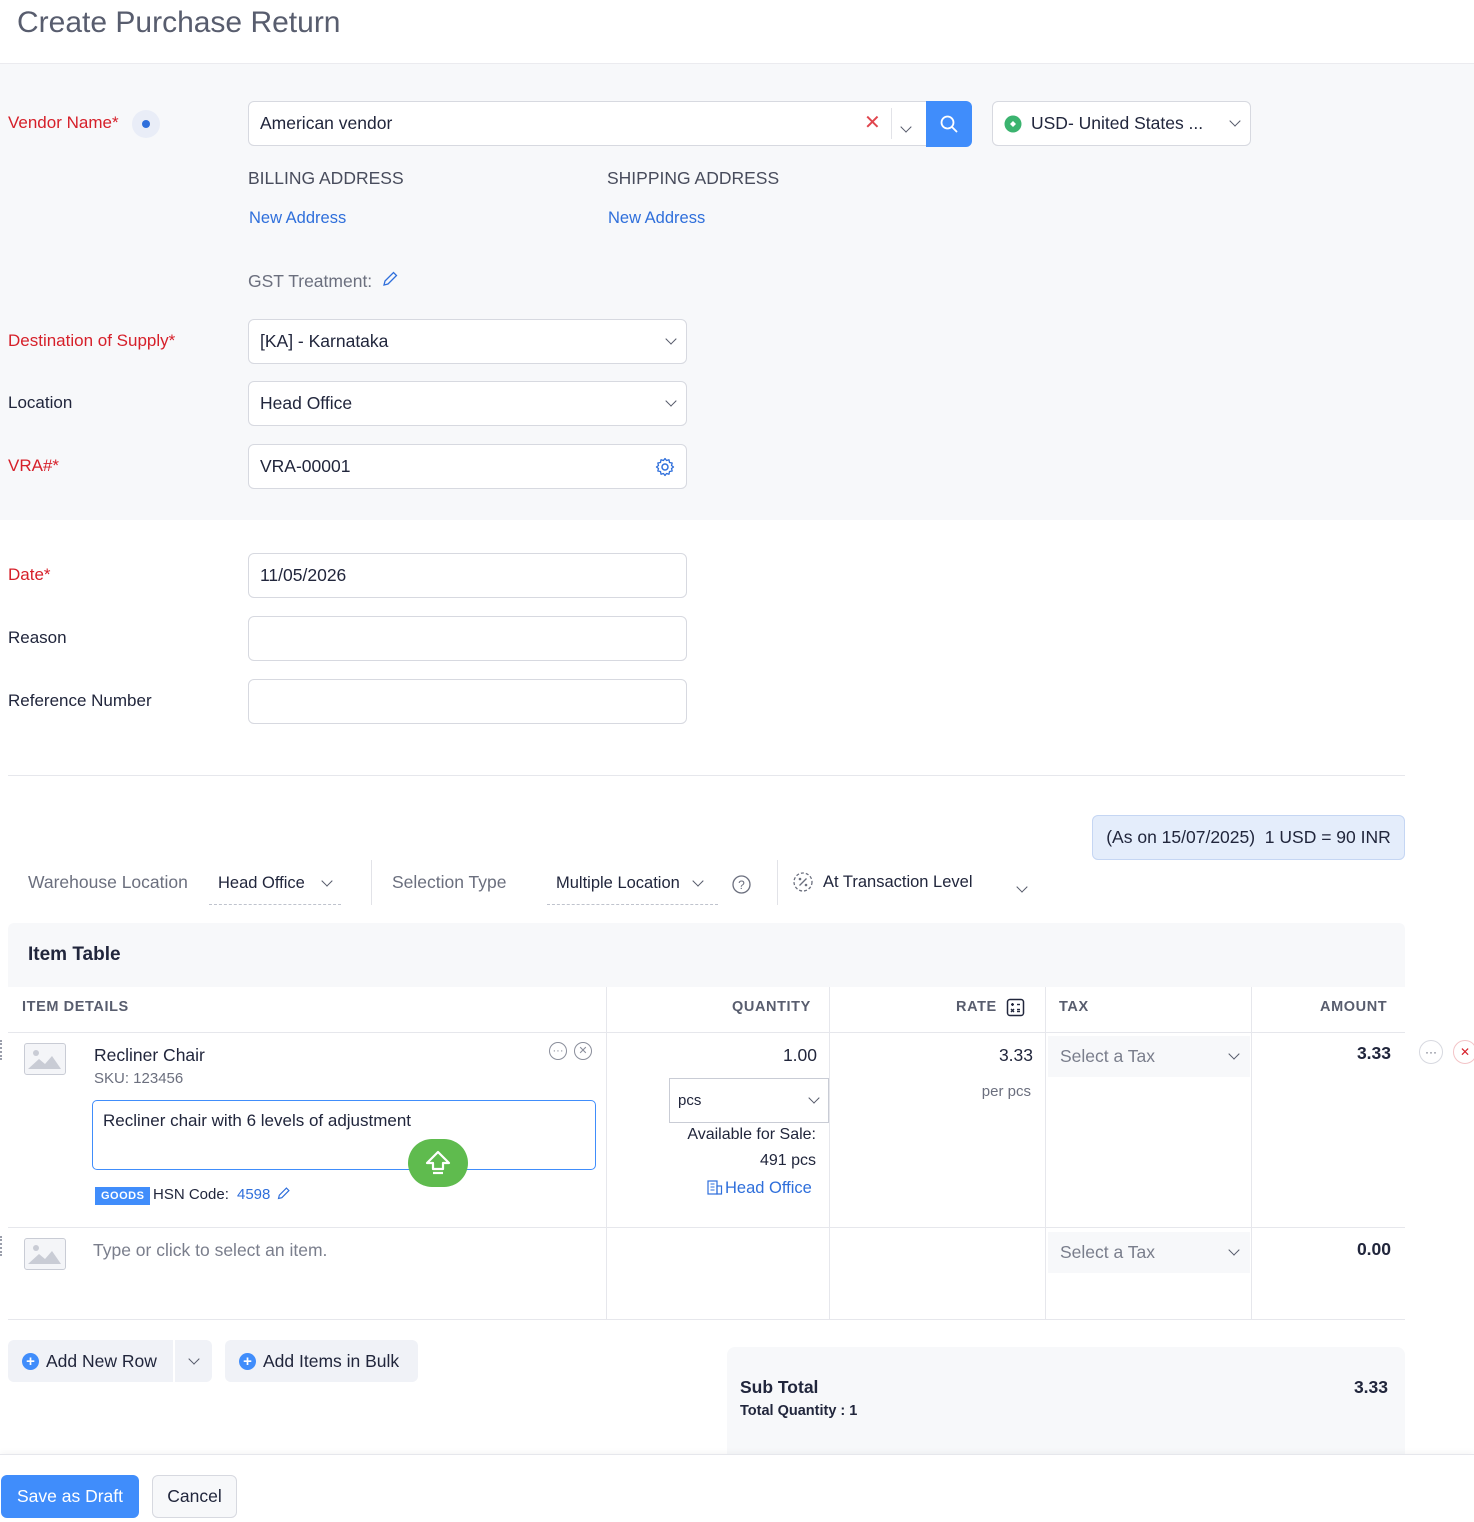  I want to click on help-icon: ?, so click(741, 887).